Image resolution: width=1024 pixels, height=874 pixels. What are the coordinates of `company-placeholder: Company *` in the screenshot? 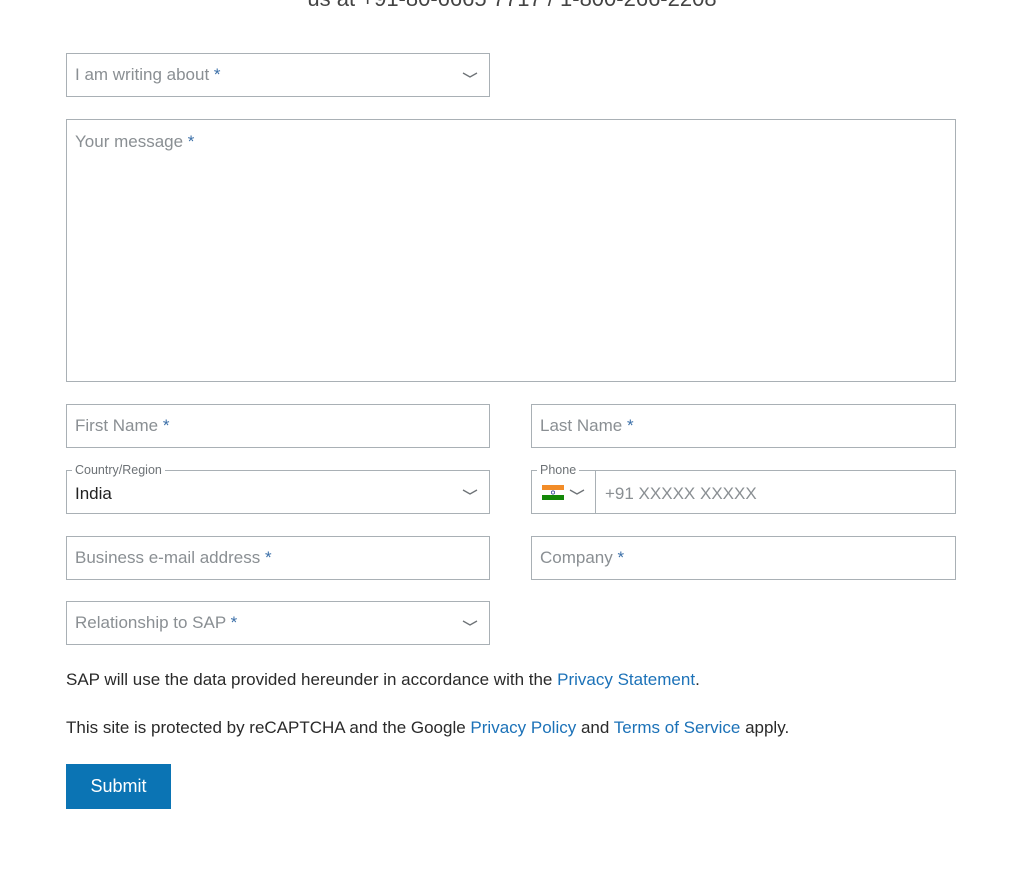 It's located at (582, 557).